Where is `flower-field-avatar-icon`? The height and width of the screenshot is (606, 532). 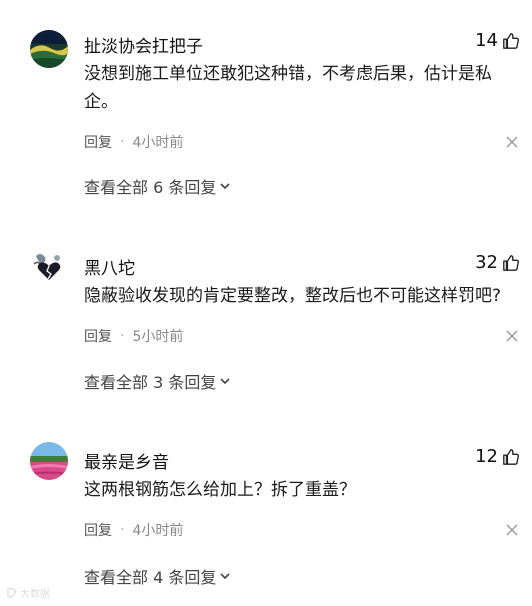
flower-field-avatar-icon is located at coordinates (49, 461).